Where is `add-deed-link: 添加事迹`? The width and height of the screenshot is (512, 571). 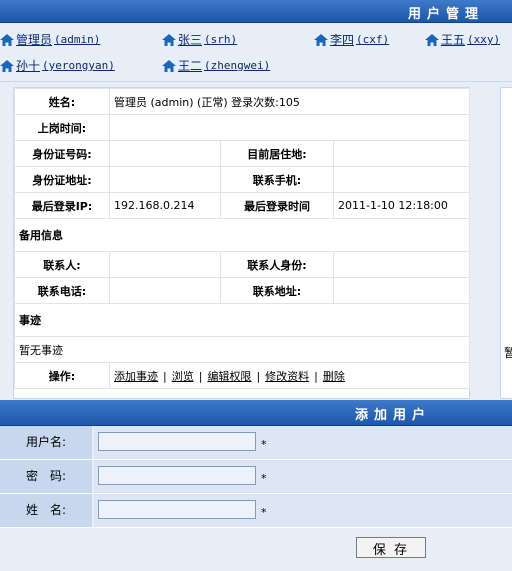 add-deed-link: 添加事迹 is located at coordinates (136, 376).